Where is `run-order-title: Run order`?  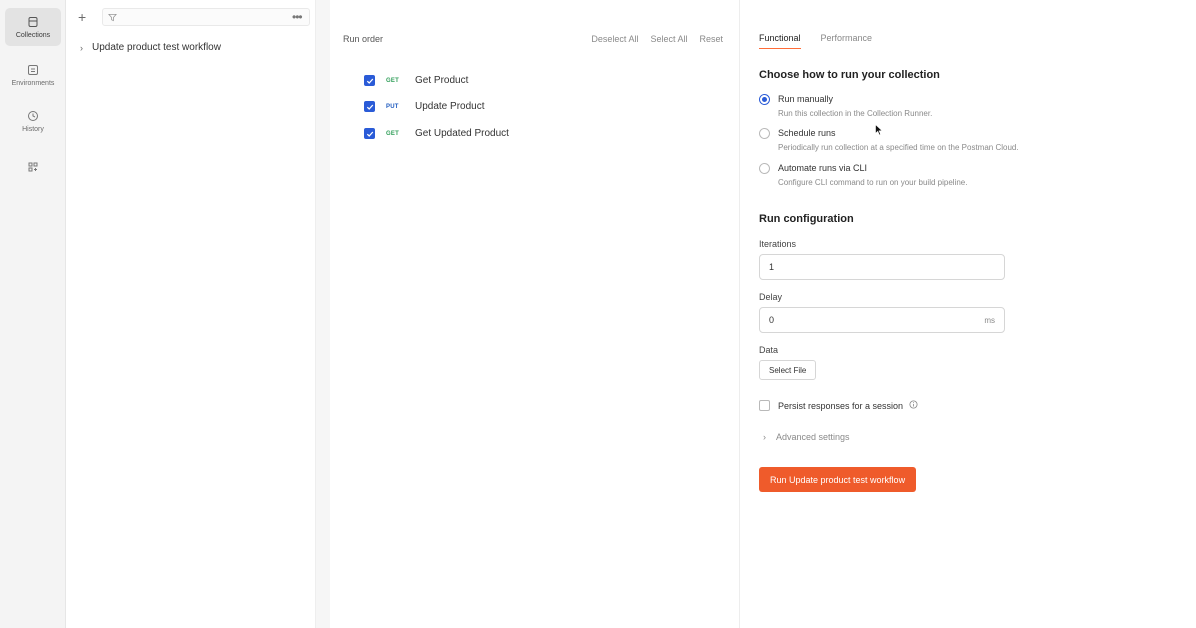 run-order-title: Run order is located at coordinates (363, 39).